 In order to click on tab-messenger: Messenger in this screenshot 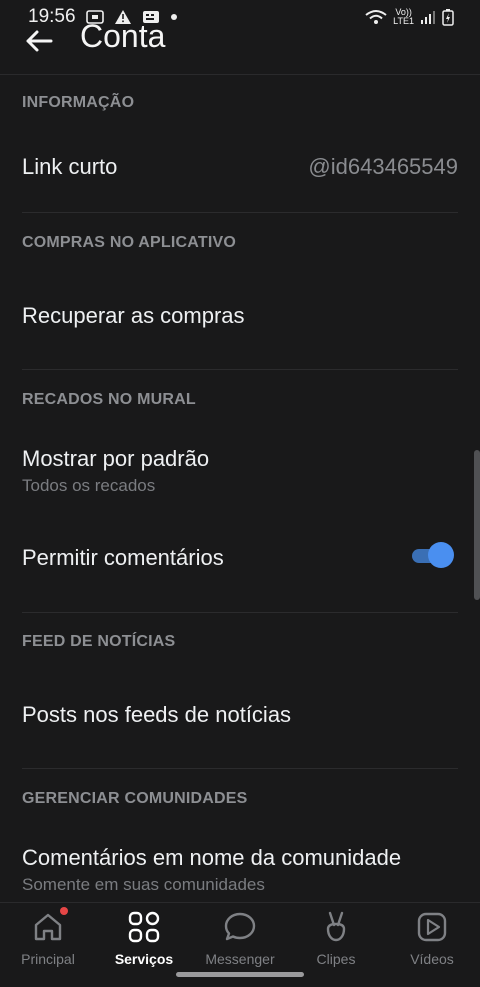, I will do `click(240, 941)`.